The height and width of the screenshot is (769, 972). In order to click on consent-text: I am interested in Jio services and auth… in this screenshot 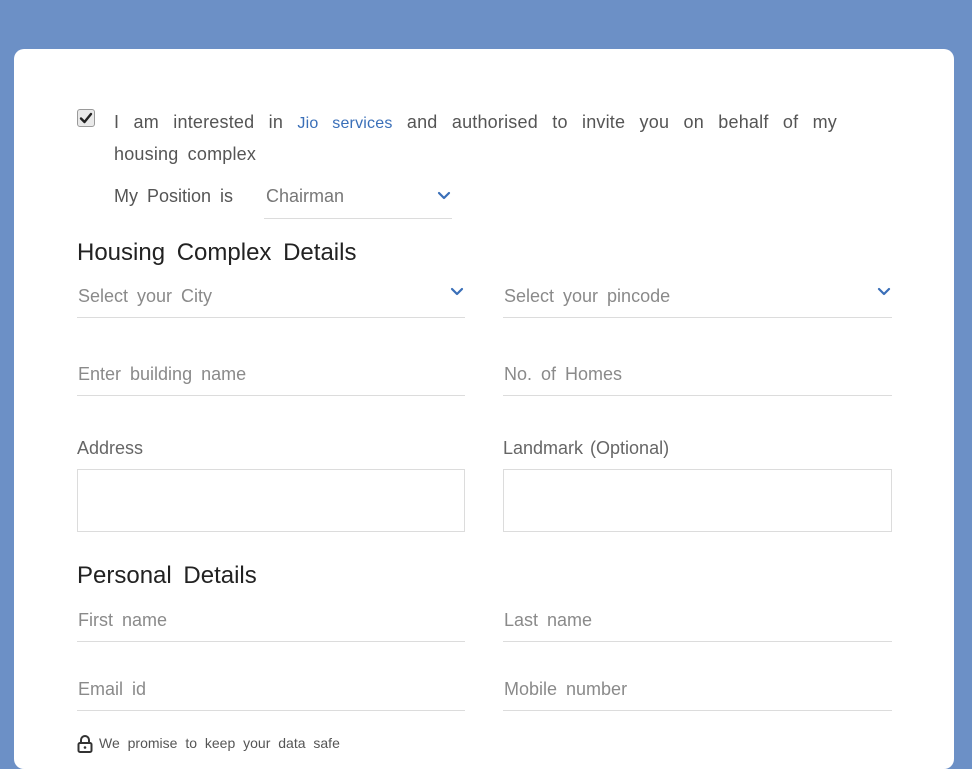, I will do `click(475, 138)`.